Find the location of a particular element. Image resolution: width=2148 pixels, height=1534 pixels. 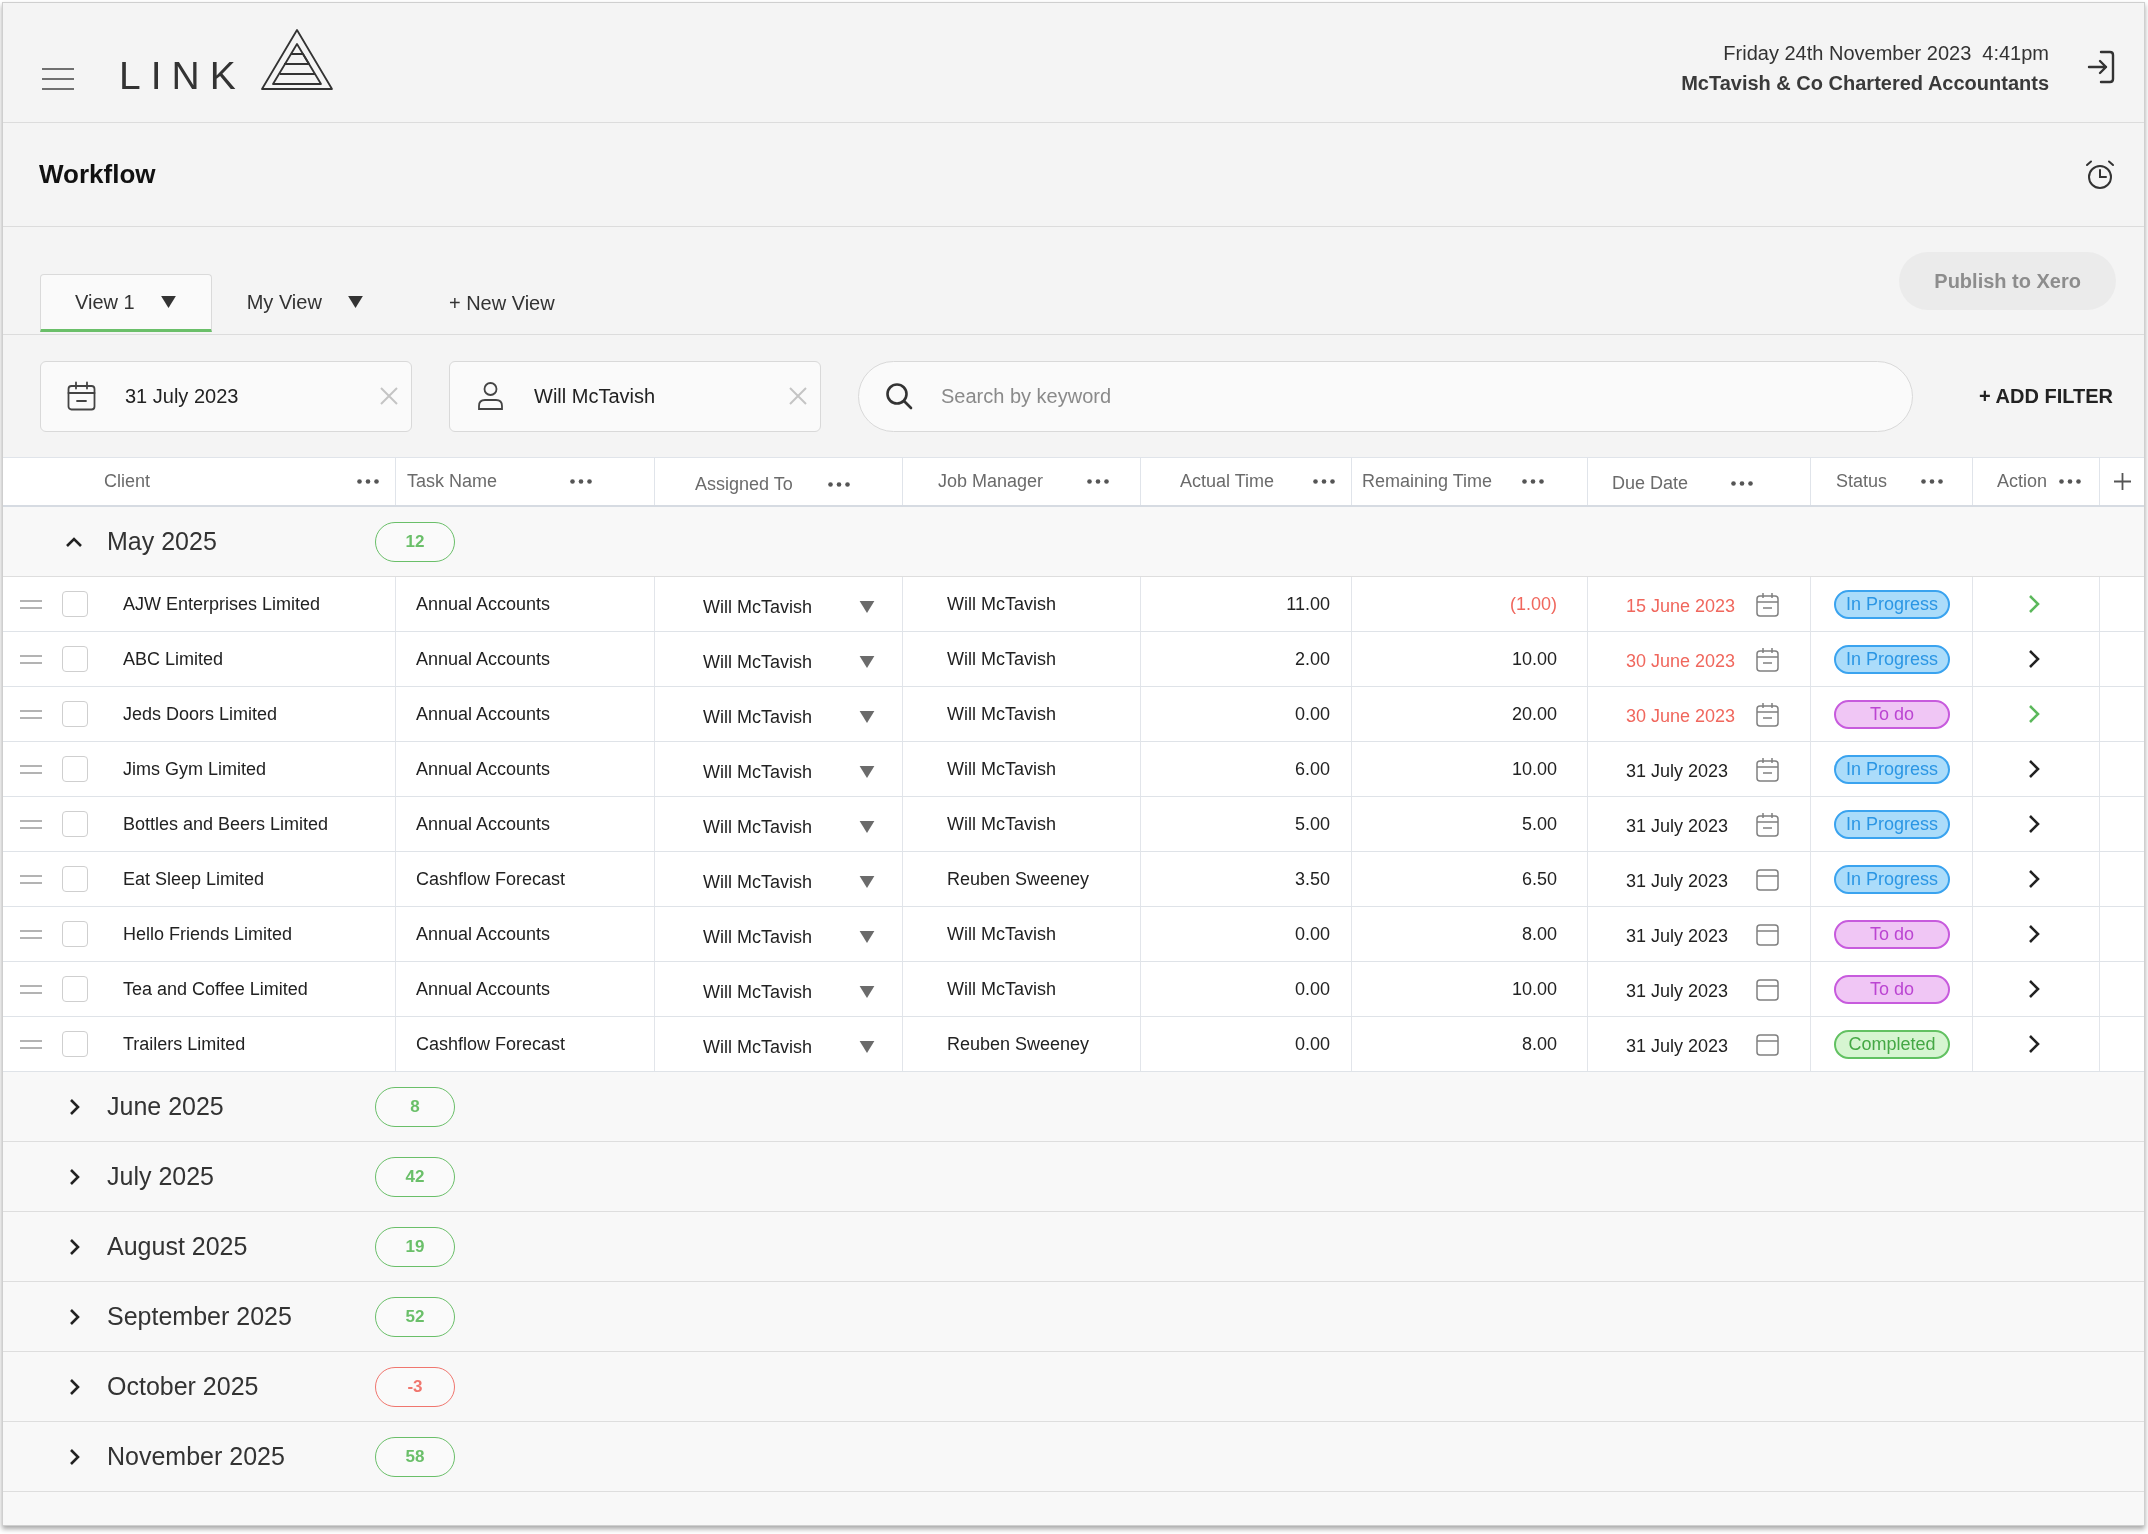

column-label: Task Name is located at coordinates (452, 481).